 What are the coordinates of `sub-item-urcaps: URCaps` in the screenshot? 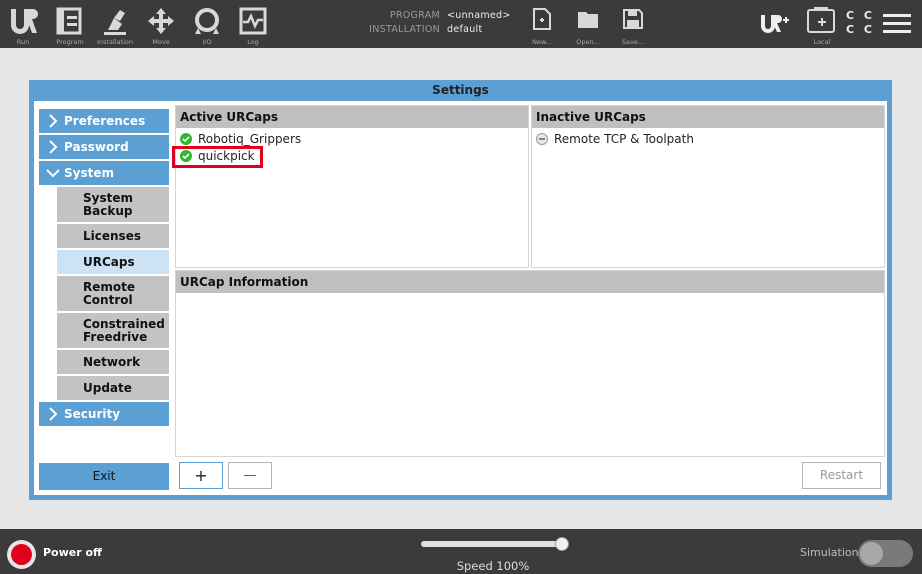 It's located at (113, 262).